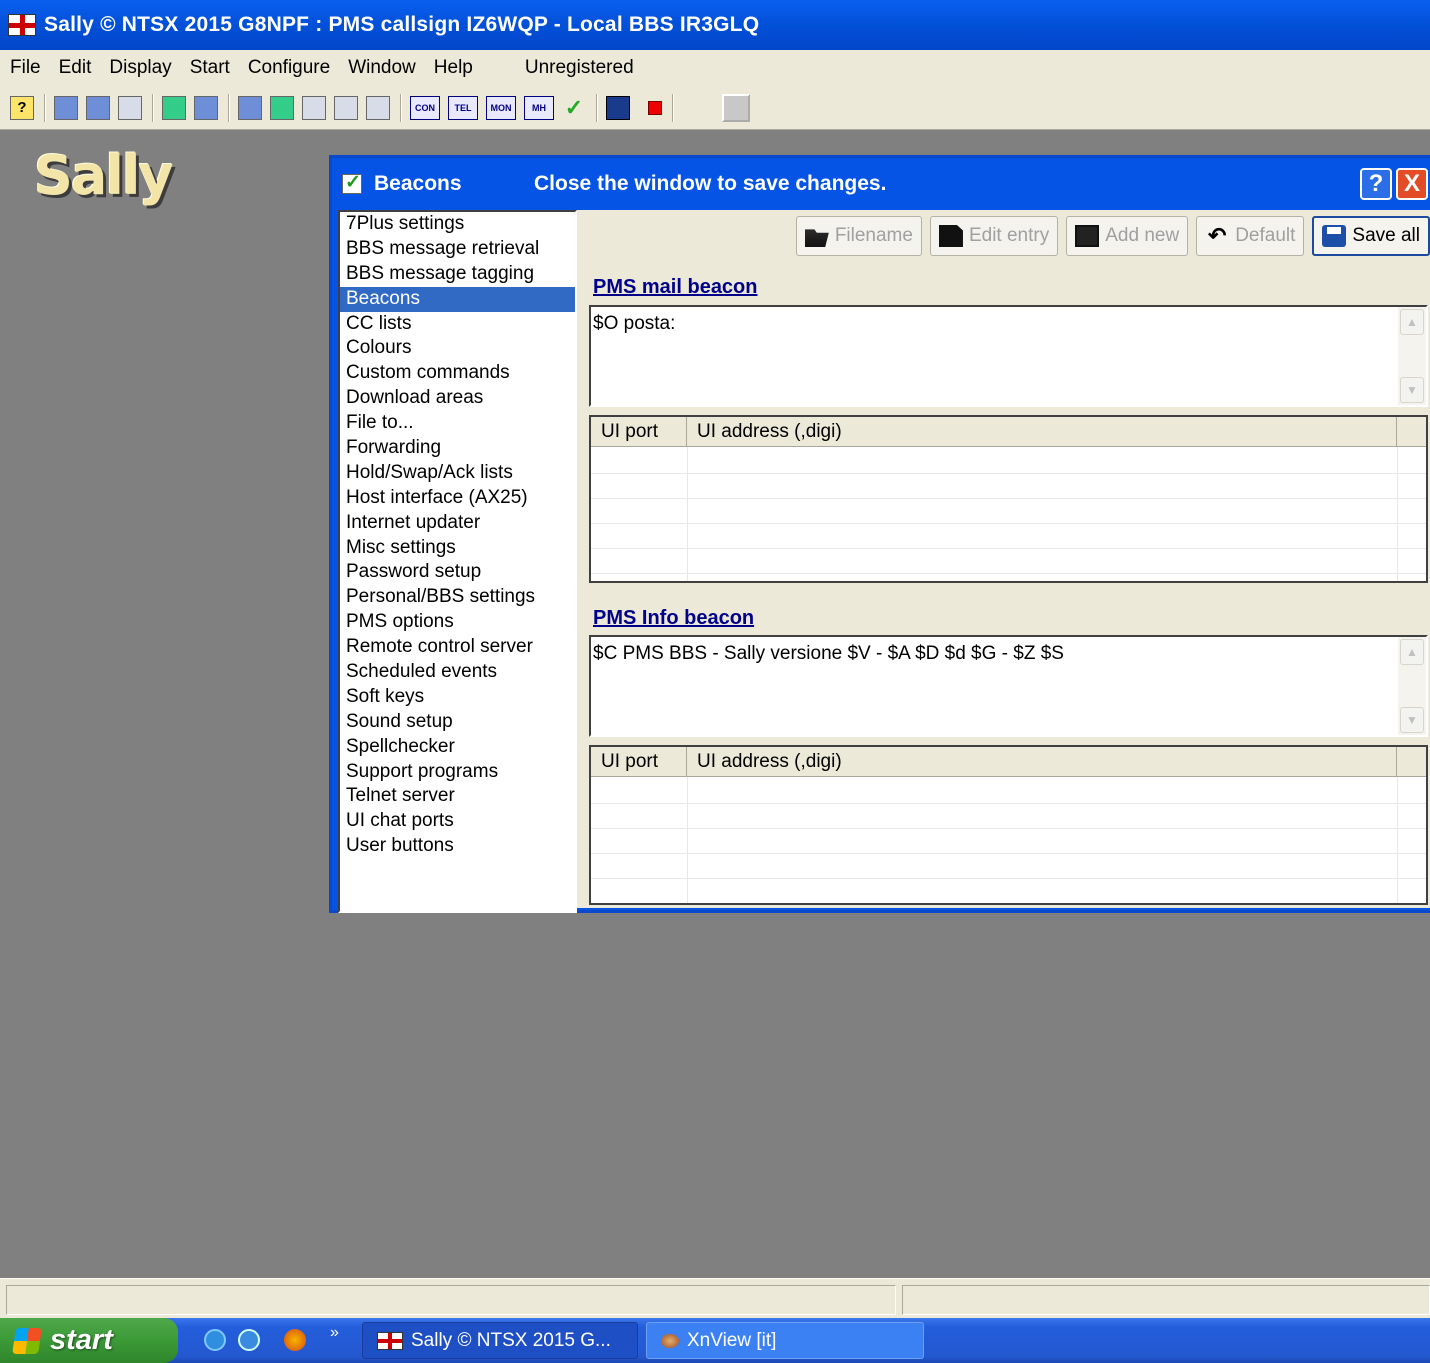 The width and height of the screenshot is (1430, 1363). What do you see at coordinates (574, 107) in the screenshot?
I see `checkmark-icon: ✓` at bounding box center [574, 107].